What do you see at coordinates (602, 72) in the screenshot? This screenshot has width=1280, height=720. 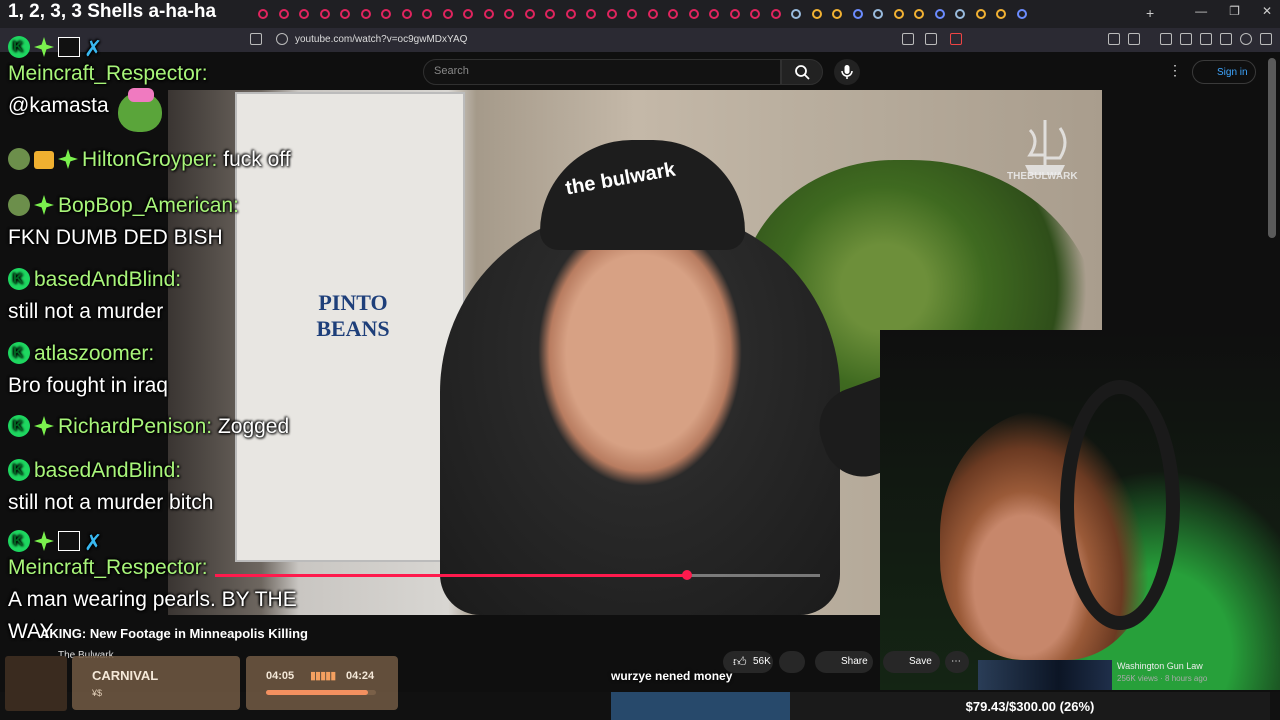 I see `search-input` at bounding box center [602, 72].